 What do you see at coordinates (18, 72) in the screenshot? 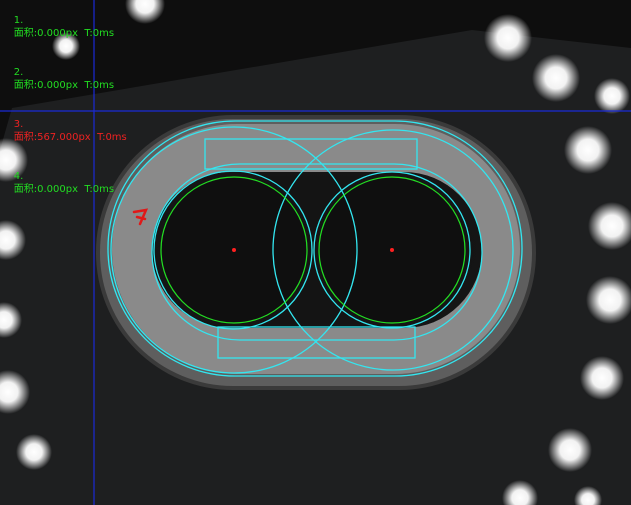
I see `result-index: 2.` at bounding box center [18, 72].